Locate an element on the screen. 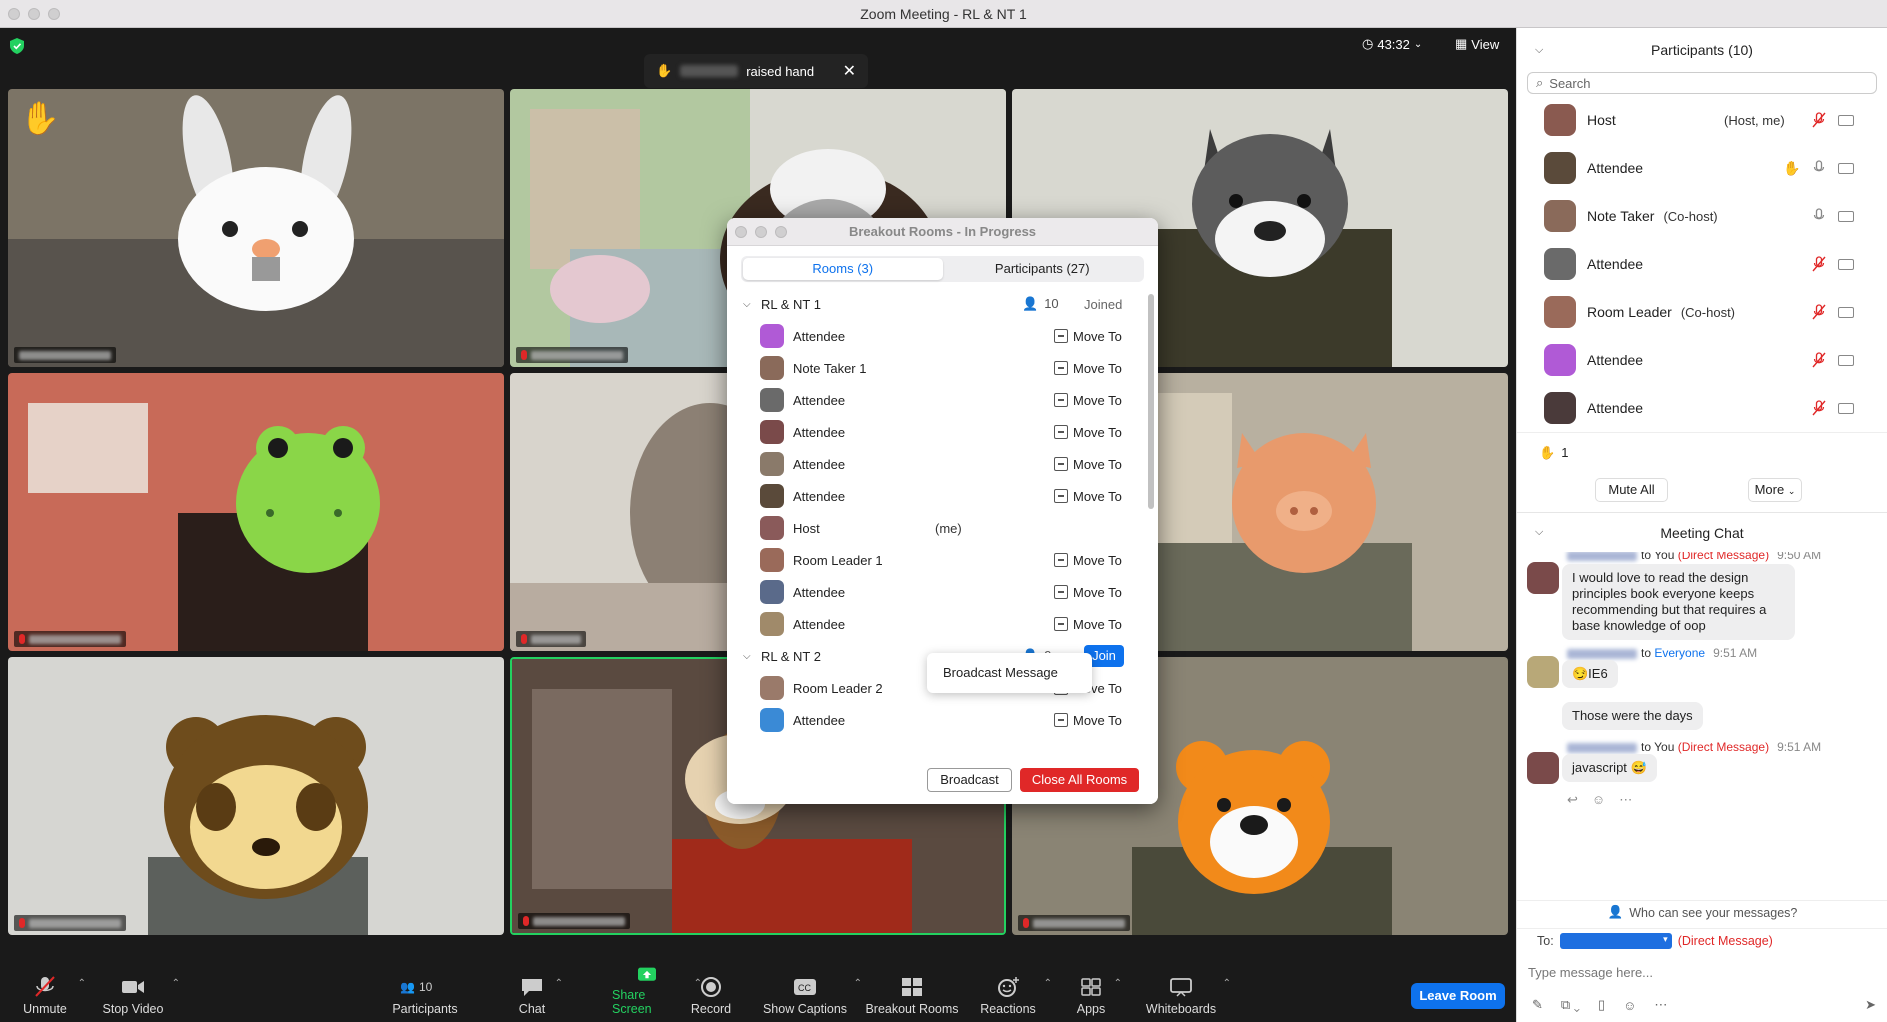 This screenshot has width=1887, height=1022. tab-rooms: Rooms (3) is located at coordinates (843, 269).